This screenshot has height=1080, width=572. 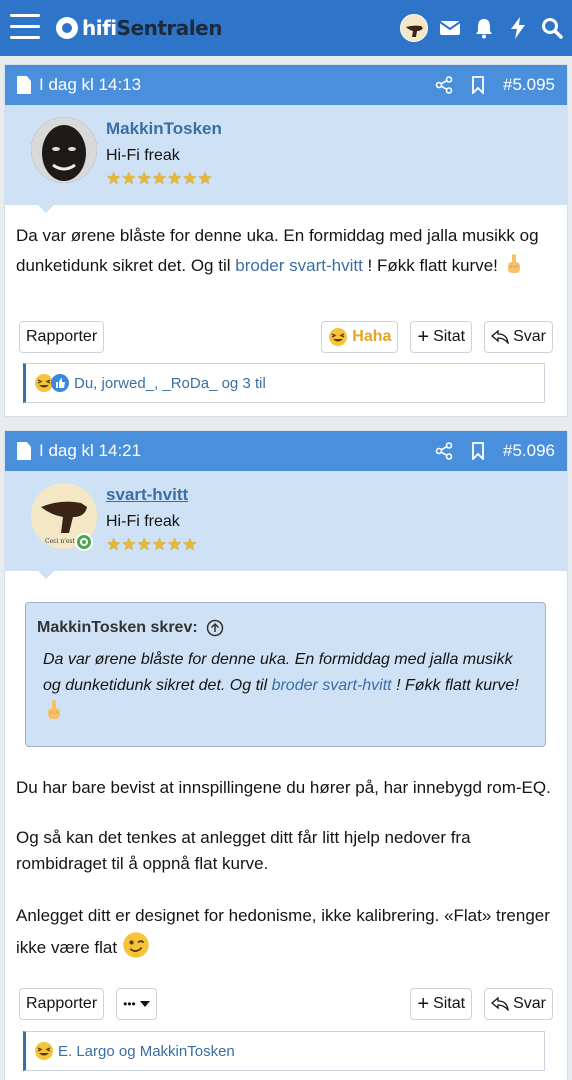 What do you see at coordinates (67, 28) in the screenshot?
I see `logo-mark-icon` at bounding box center [67, 28].